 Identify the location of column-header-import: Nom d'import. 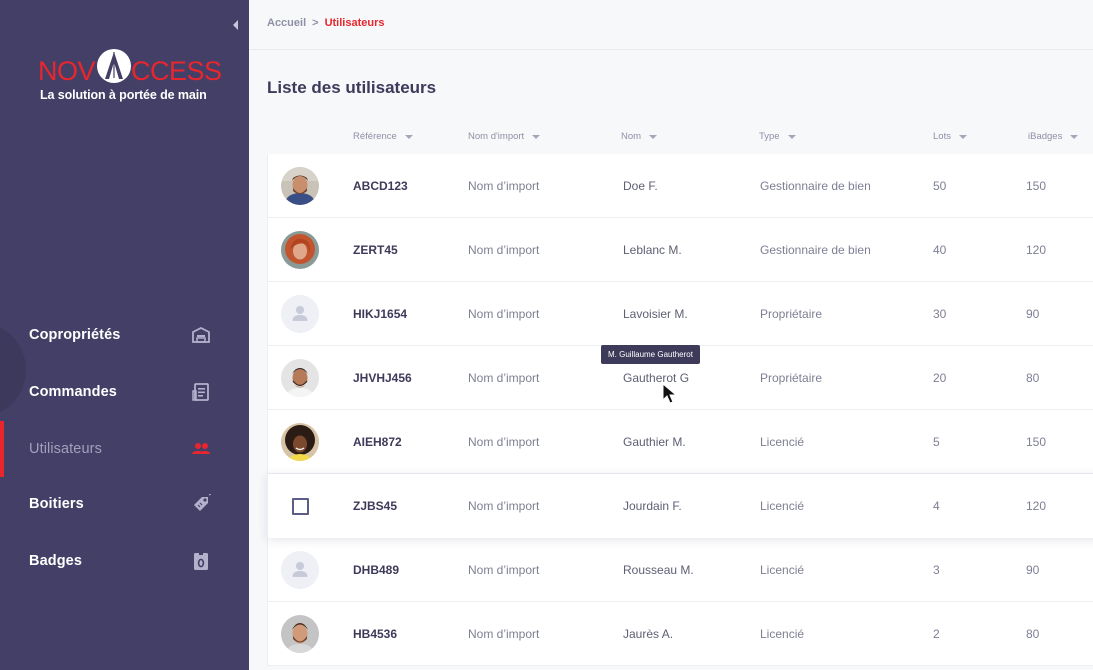
(504, 136).